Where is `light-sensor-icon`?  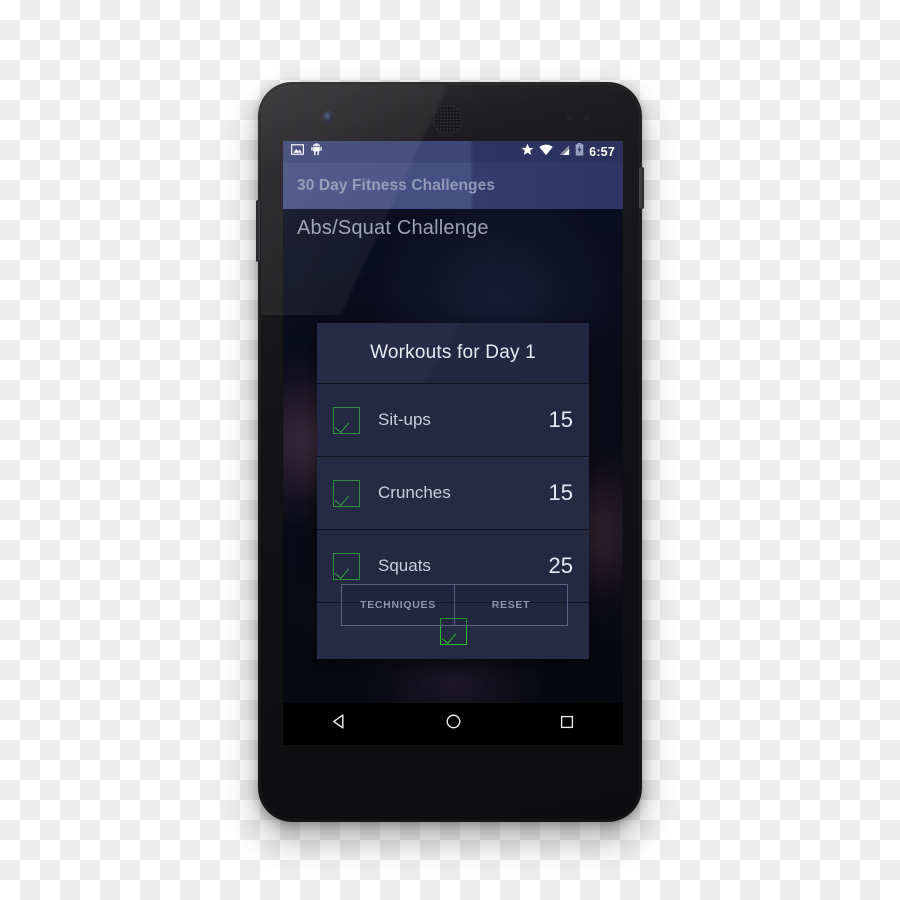
light-sensor-icon is located at coordinates (586, 117).